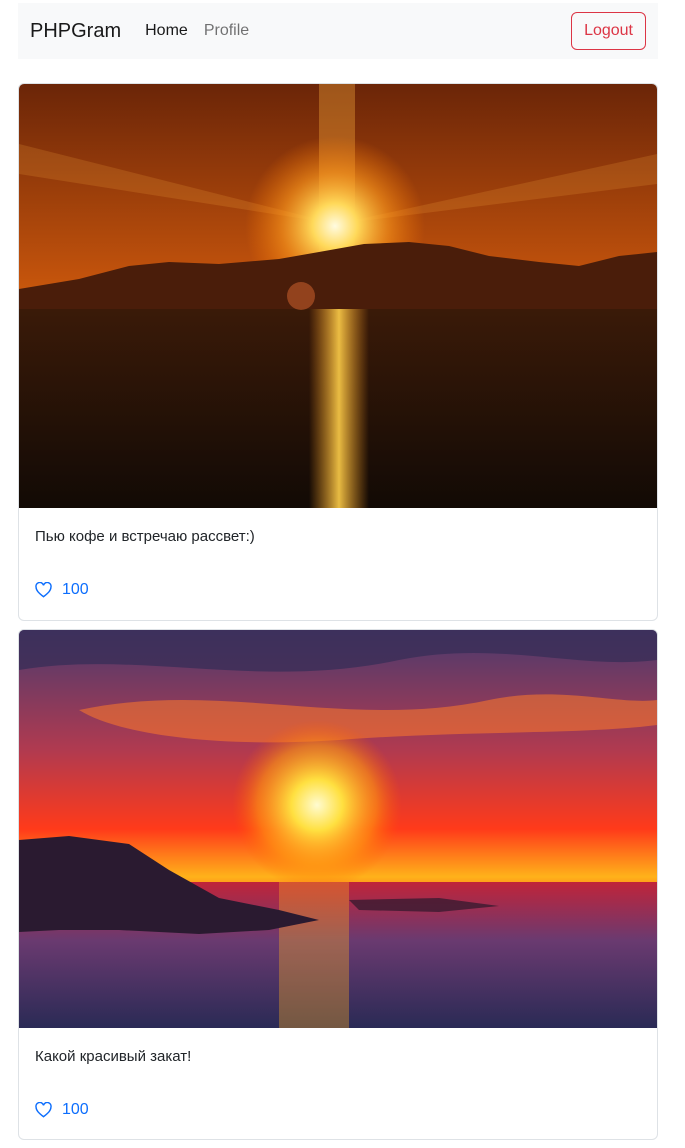  I want to click on post-body: Пью кофе и встречаю рассвет:) 100, so click(338, 564).